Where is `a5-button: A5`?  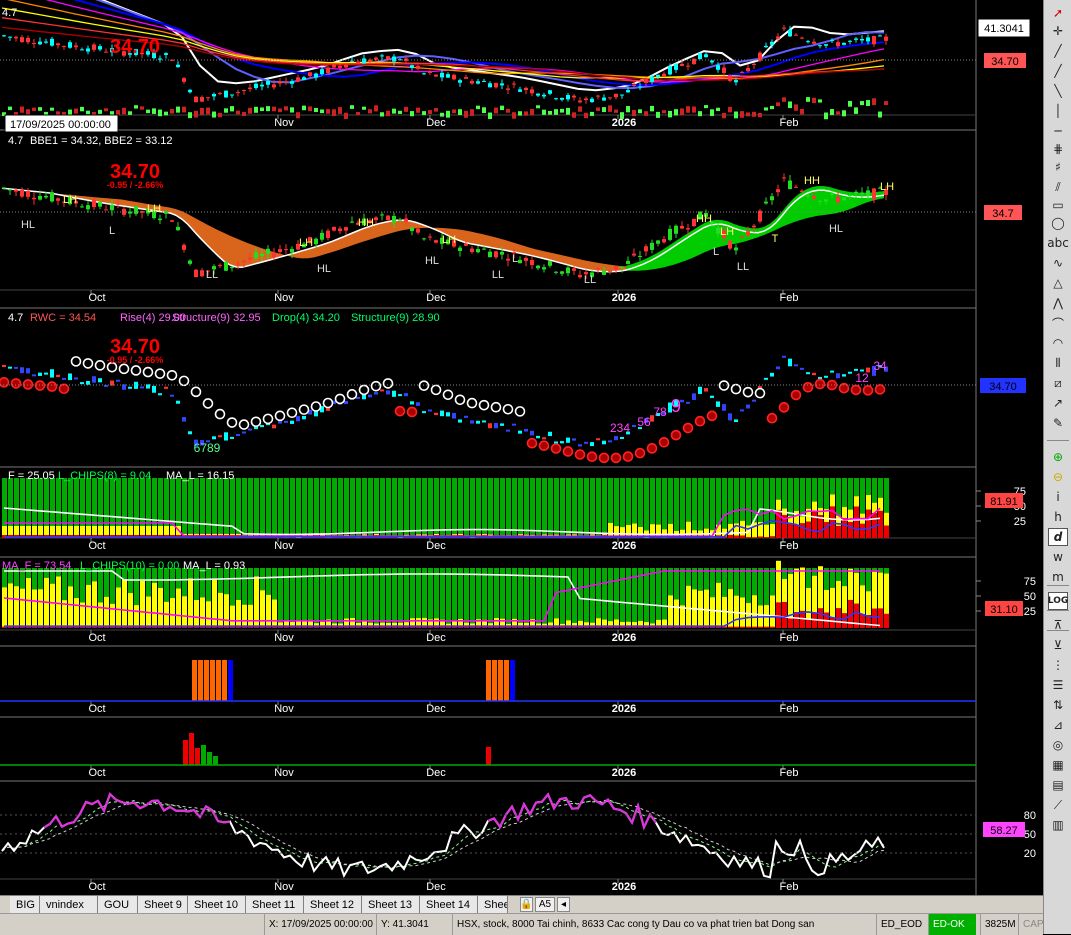 a5-button: A5 is located at coordinates (545, 904).